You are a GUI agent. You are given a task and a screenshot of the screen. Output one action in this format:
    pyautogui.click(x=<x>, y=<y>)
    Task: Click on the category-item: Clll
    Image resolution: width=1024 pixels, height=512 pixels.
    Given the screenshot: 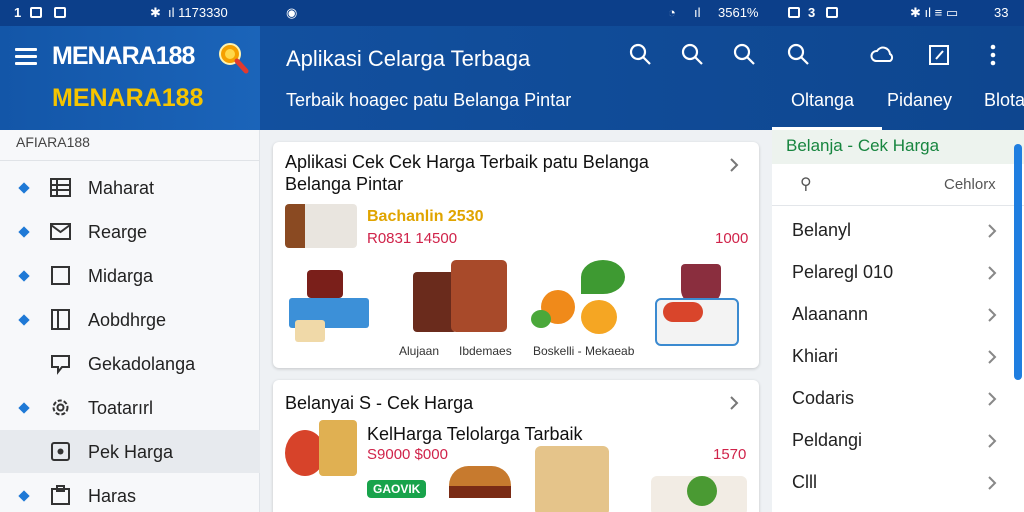 What is the action you would take?
    pyautogui.click(x=892, y=483)
    